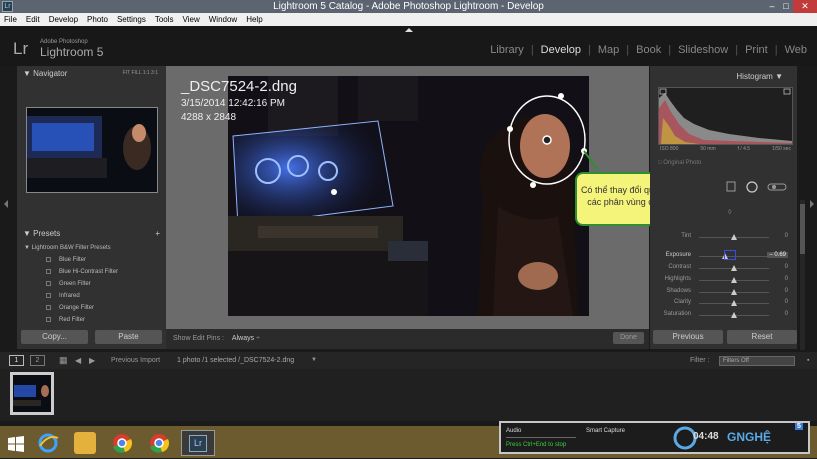 The width and height of the screenshot is (817, 459). Describe the element at coordinates (721, 316) in the screenshot. I see `saturation-slider: Saturation 0` at that location.